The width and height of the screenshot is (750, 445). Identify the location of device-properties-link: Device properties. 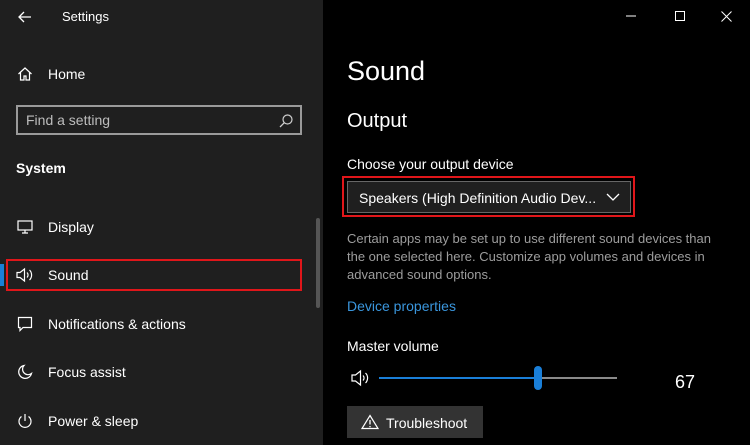
(401, 306).